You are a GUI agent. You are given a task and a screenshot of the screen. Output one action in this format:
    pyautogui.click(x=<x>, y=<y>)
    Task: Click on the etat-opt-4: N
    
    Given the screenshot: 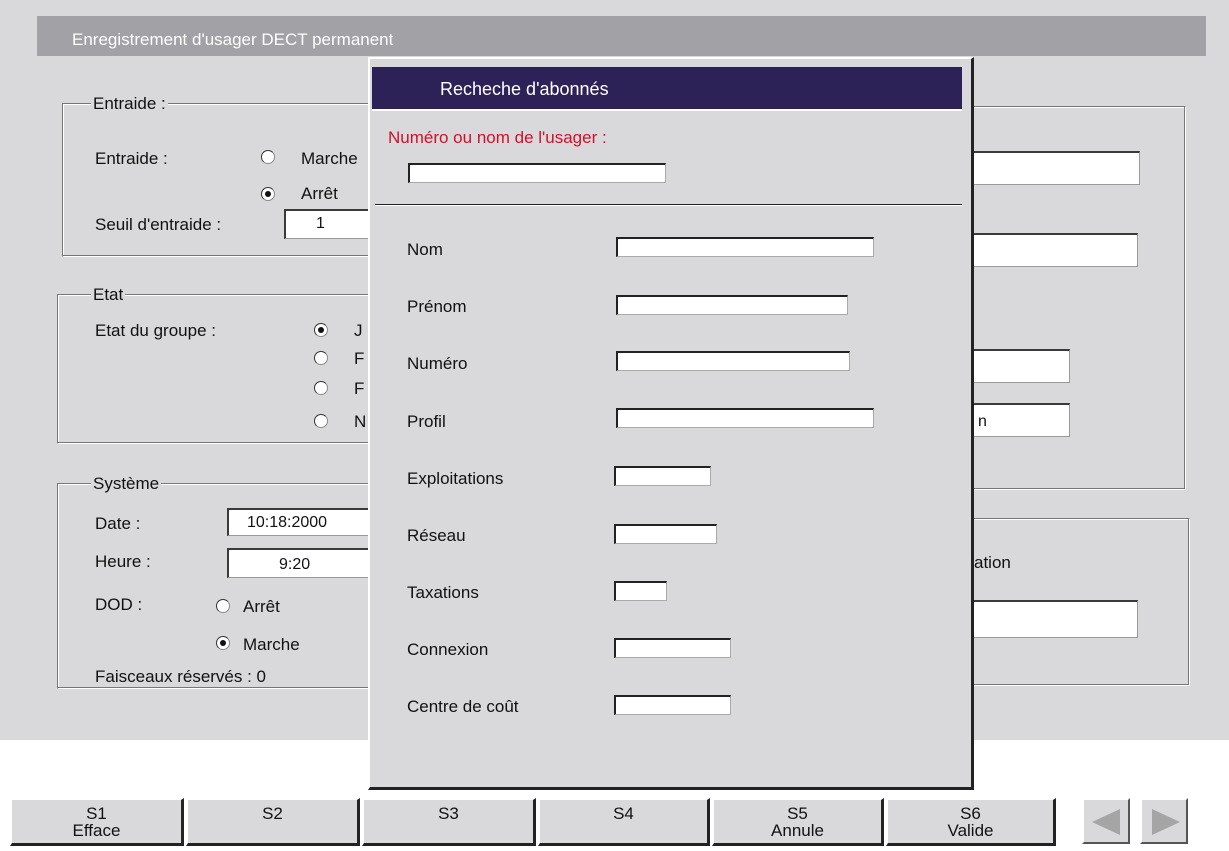 What is the action you would take?
    pyautogui.click(x=360, y=421)
    